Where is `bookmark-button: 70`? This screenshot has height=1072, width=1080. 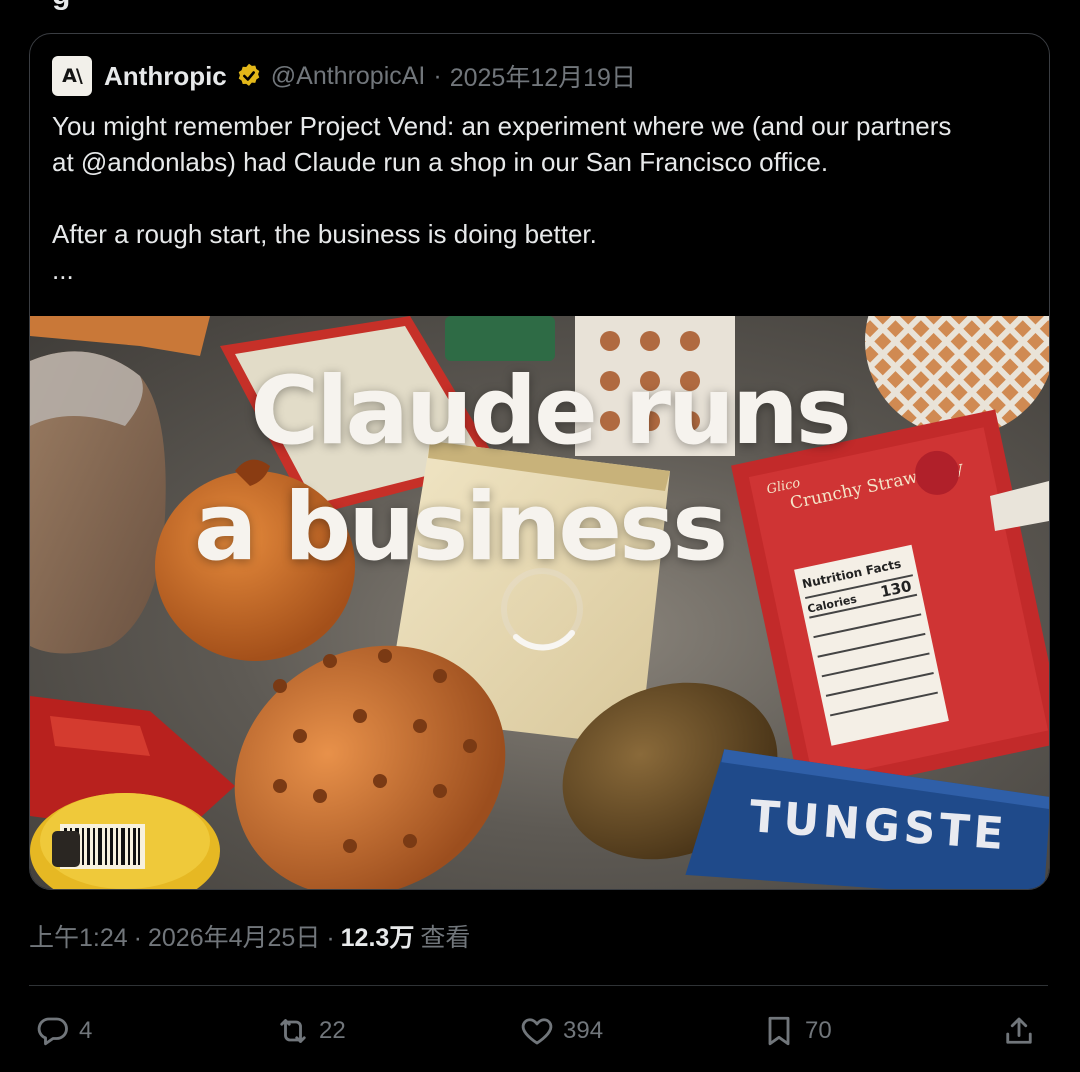
bookmark-button: 70 is located at coordinates (796, 1031).